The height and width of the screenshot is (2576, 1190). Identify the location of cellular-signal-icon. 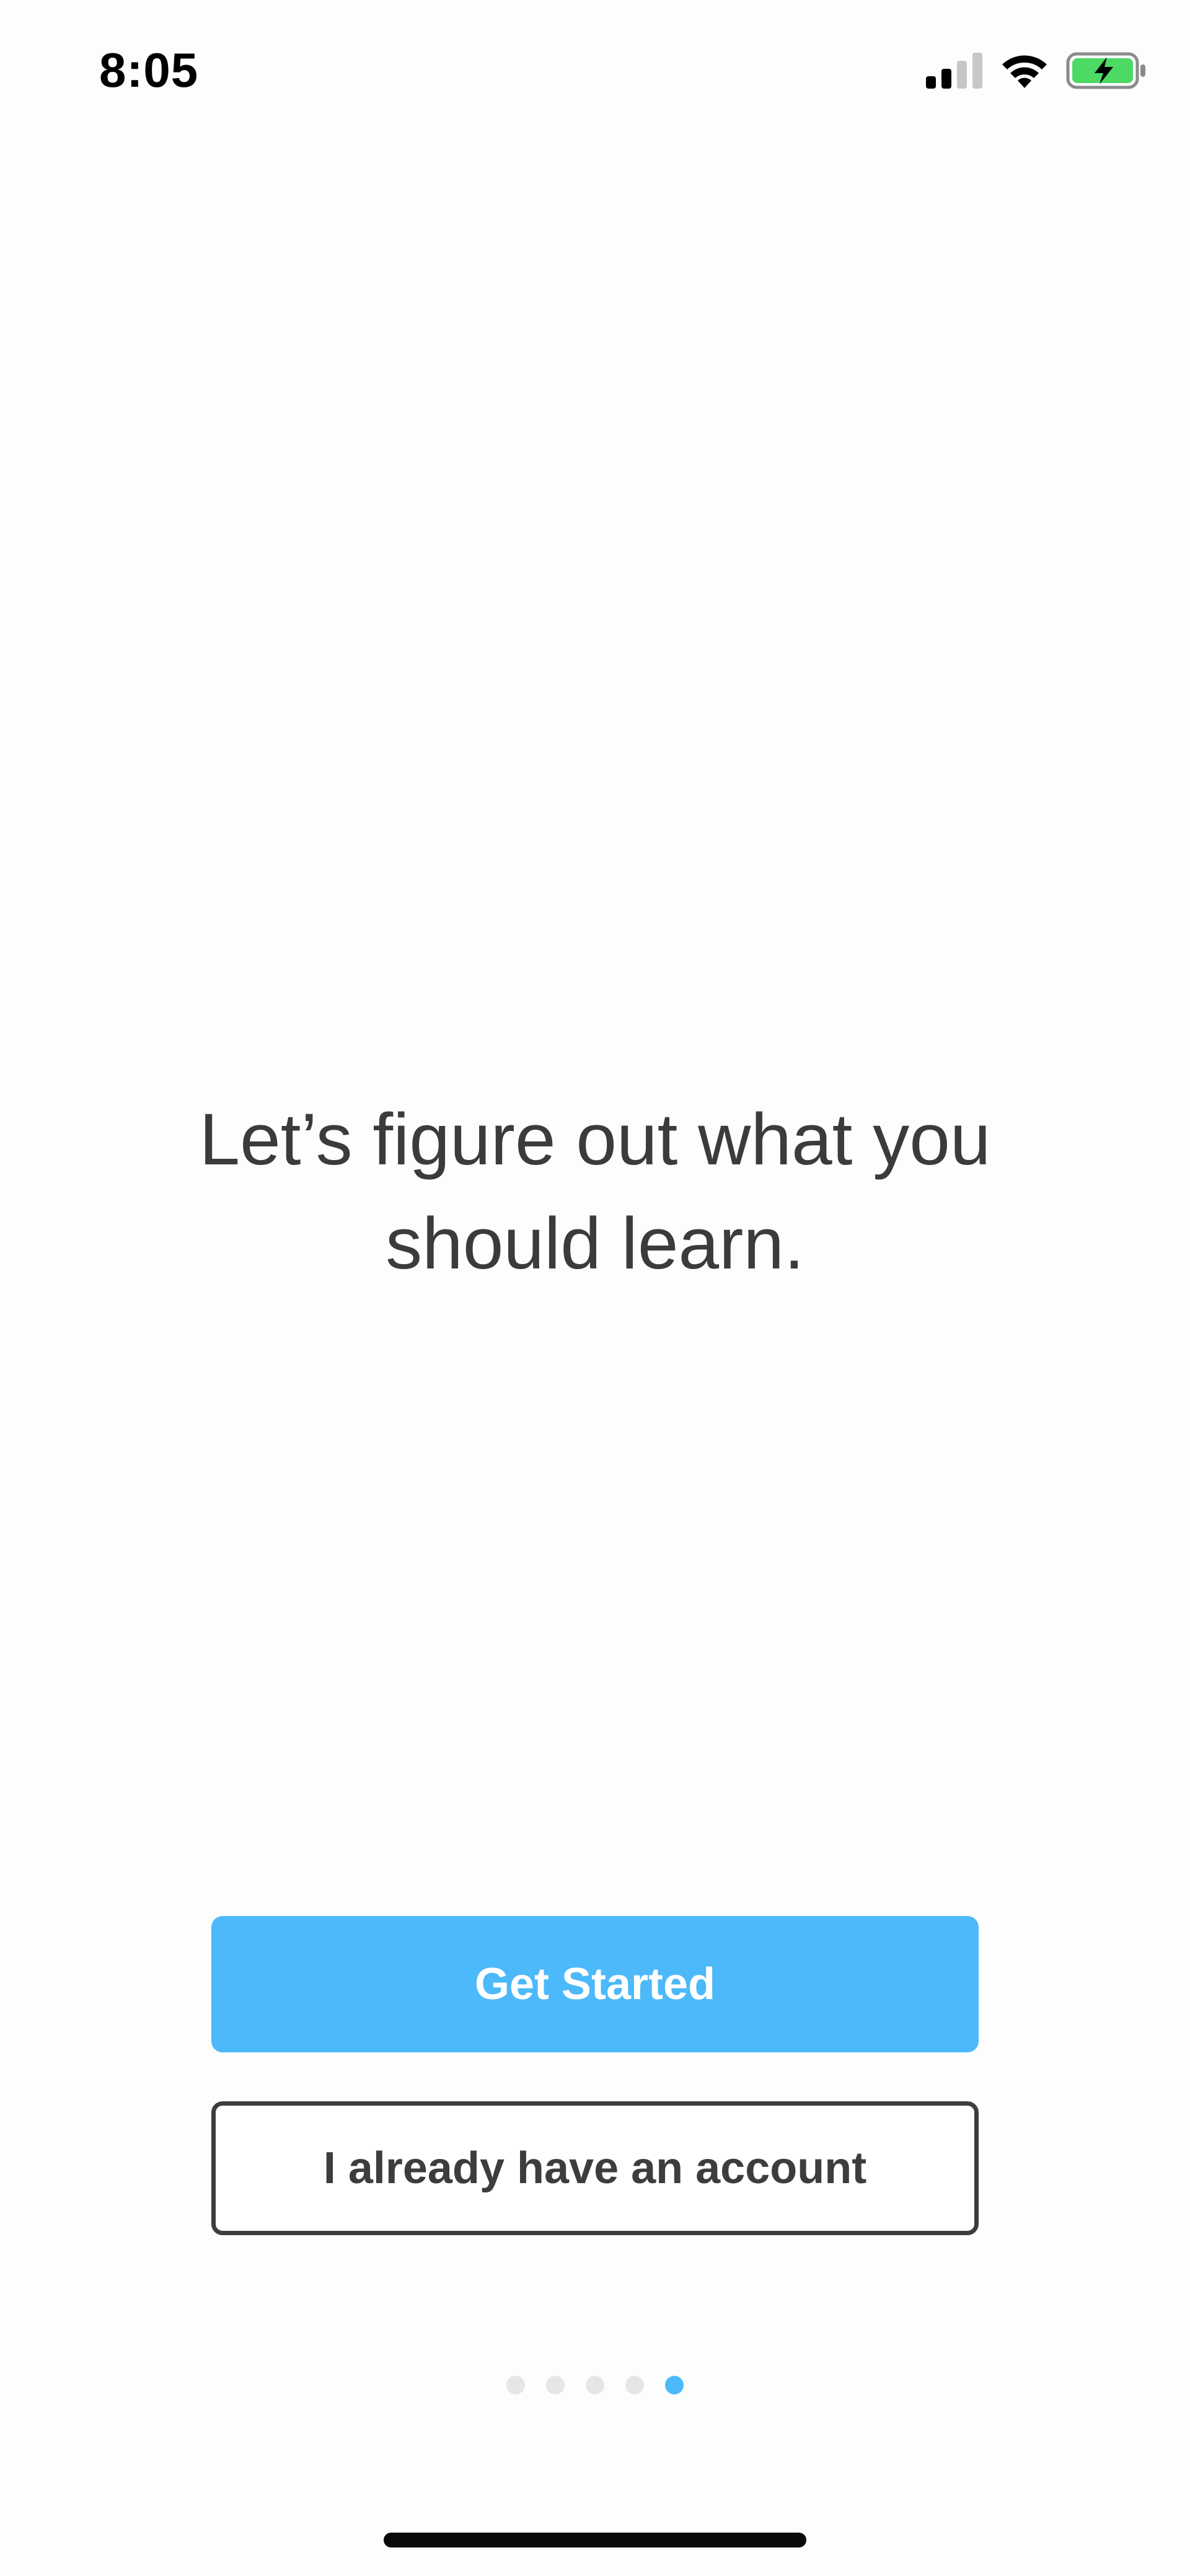
(954, 71).